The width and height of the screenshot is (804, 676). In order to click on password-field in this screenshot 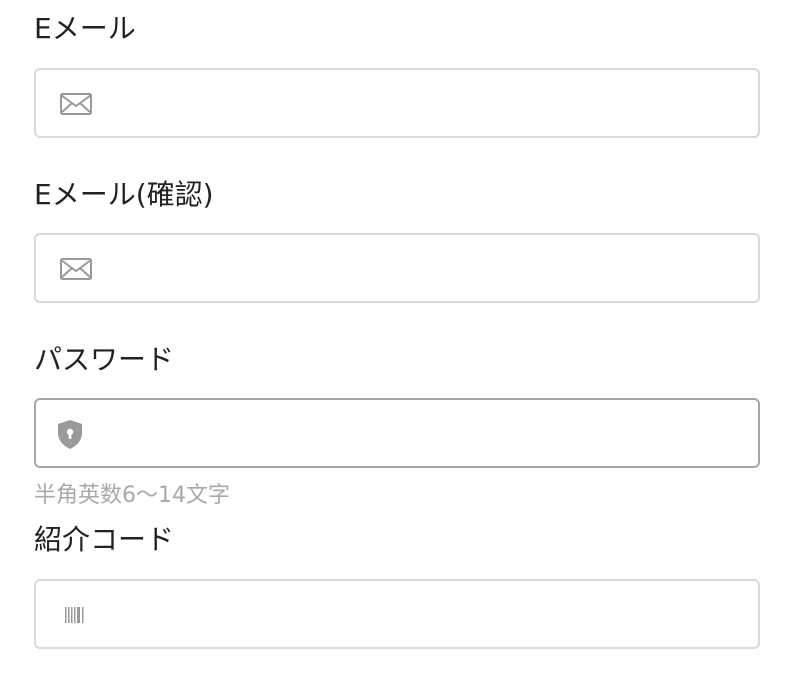, I will do `click(397, 433)`.